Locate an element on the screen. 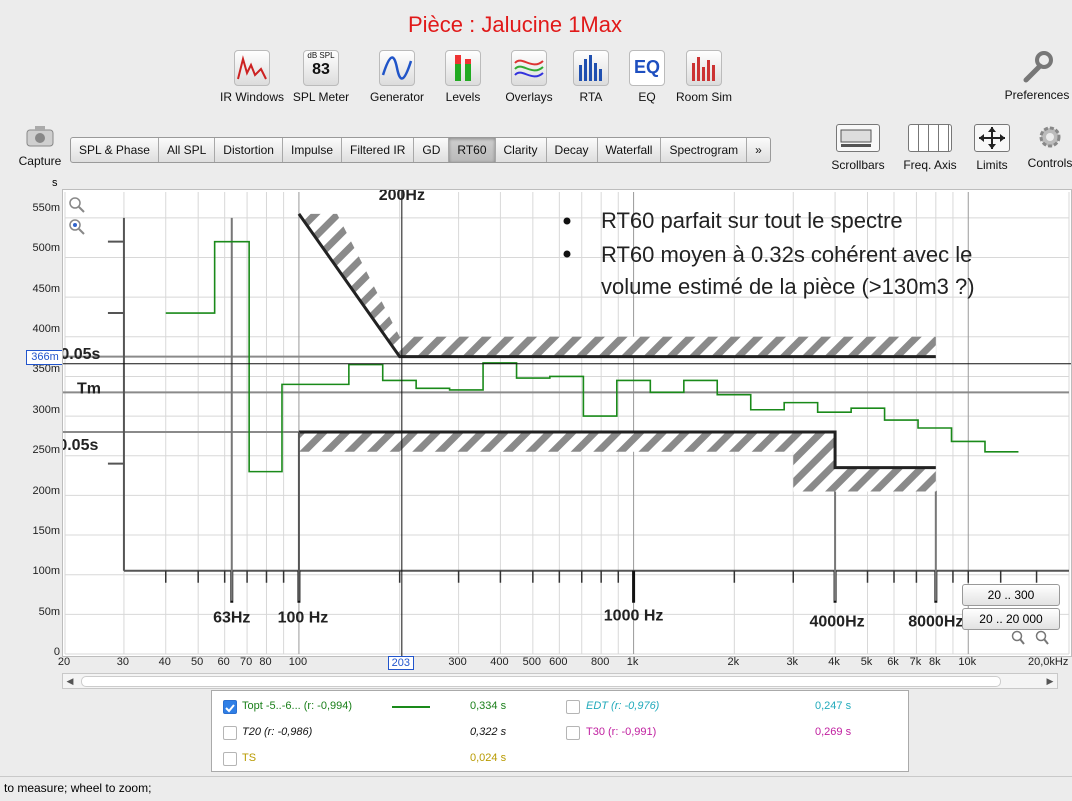 Image resolution: width=1072 pixels, height=801 pixels. x-tick-label: 600 is located at coordinates (558, 662).